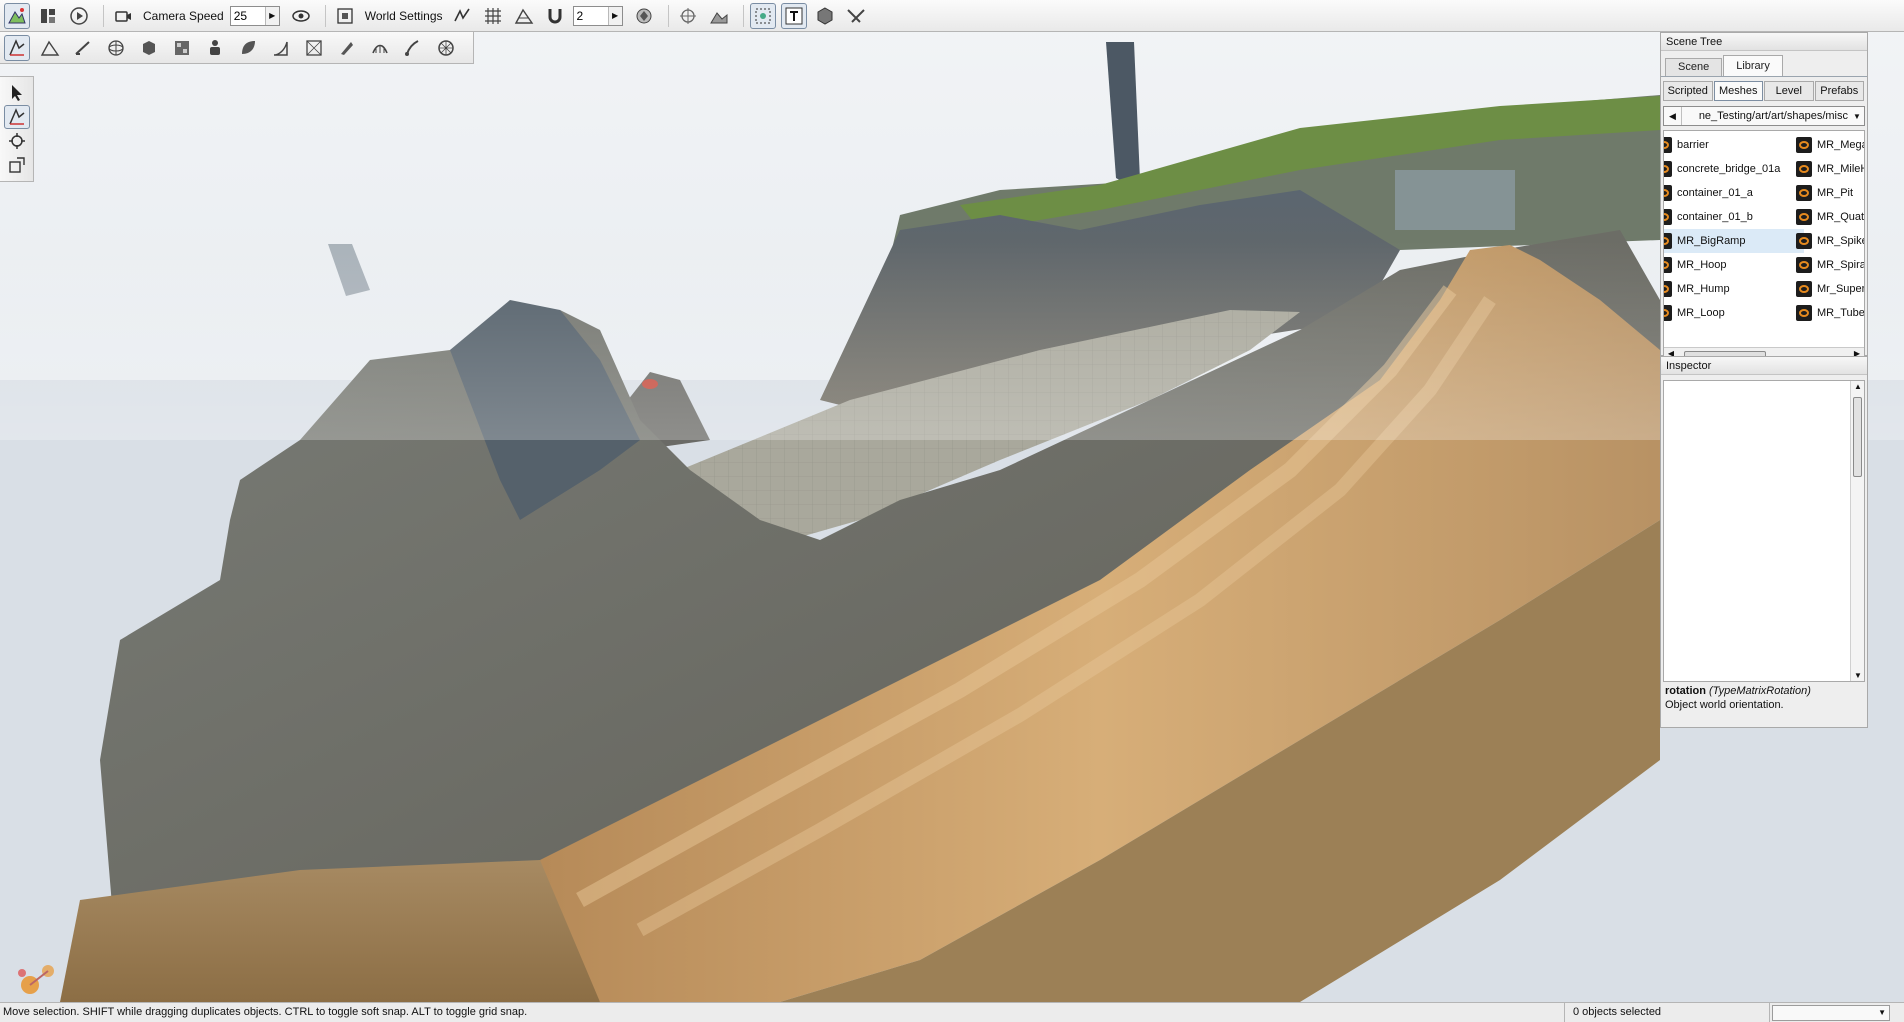 The image size is (1904, 1022). Describe the element at coordinates (404, 16) in the screenshot. I see `world-settings-button: World Settings` at that location.